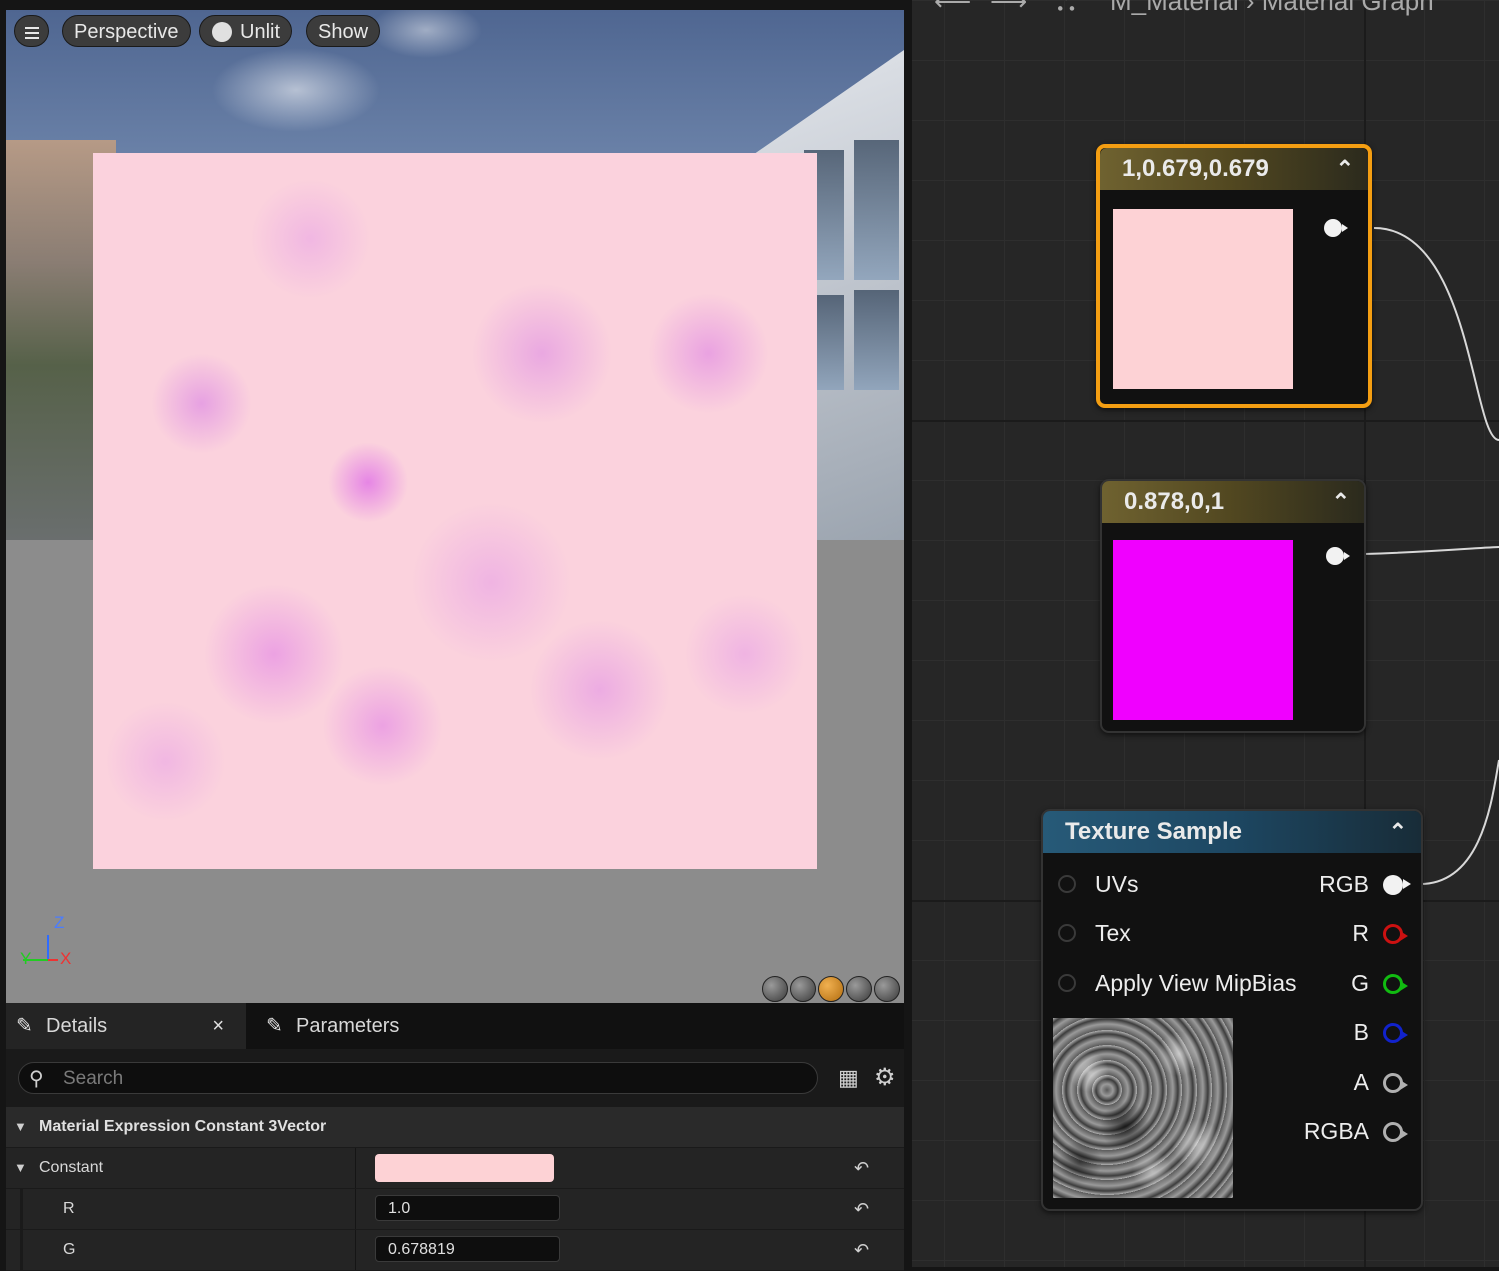 Image resolution: width=1499 pixels, height=1271 pixels. I want to click on node-title: 1,0.679,0.679, so click(1195, 168).